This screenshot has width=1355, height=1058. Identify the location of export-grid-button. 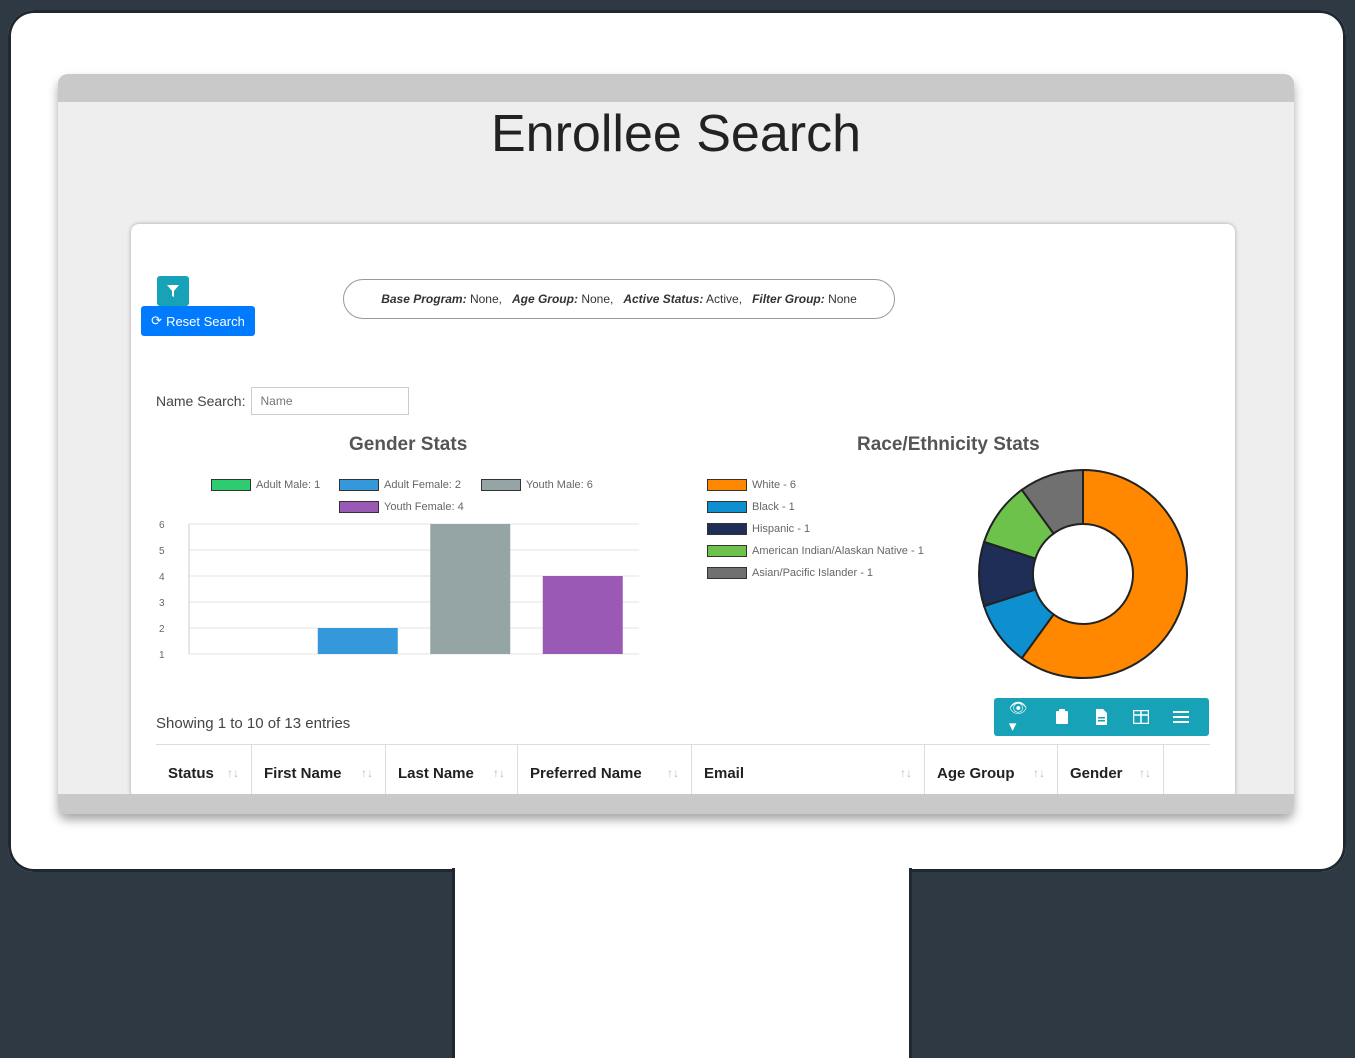
(1141, 717).